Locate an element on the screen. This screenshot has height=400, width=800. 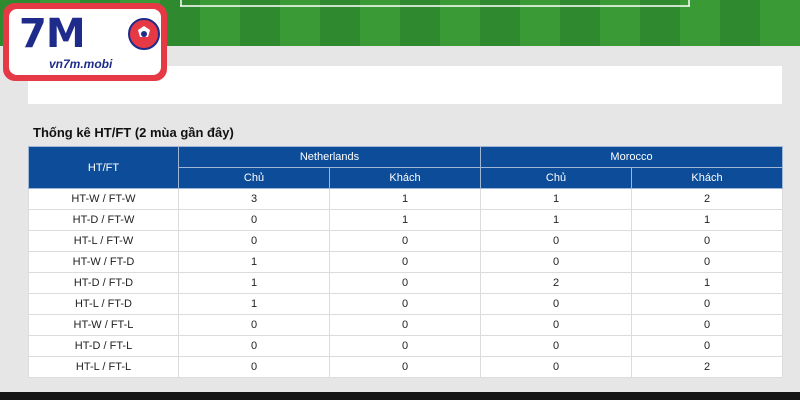
table-row: HT-L / FT-W 0 0 0 0 is located at coordinates (406, 241).